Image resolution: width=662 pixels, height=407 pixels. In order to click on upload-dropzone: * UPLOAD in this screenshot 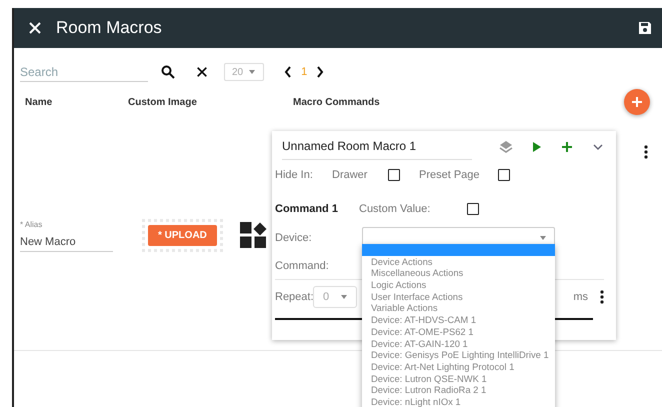, I will do `click(182, 235)`.